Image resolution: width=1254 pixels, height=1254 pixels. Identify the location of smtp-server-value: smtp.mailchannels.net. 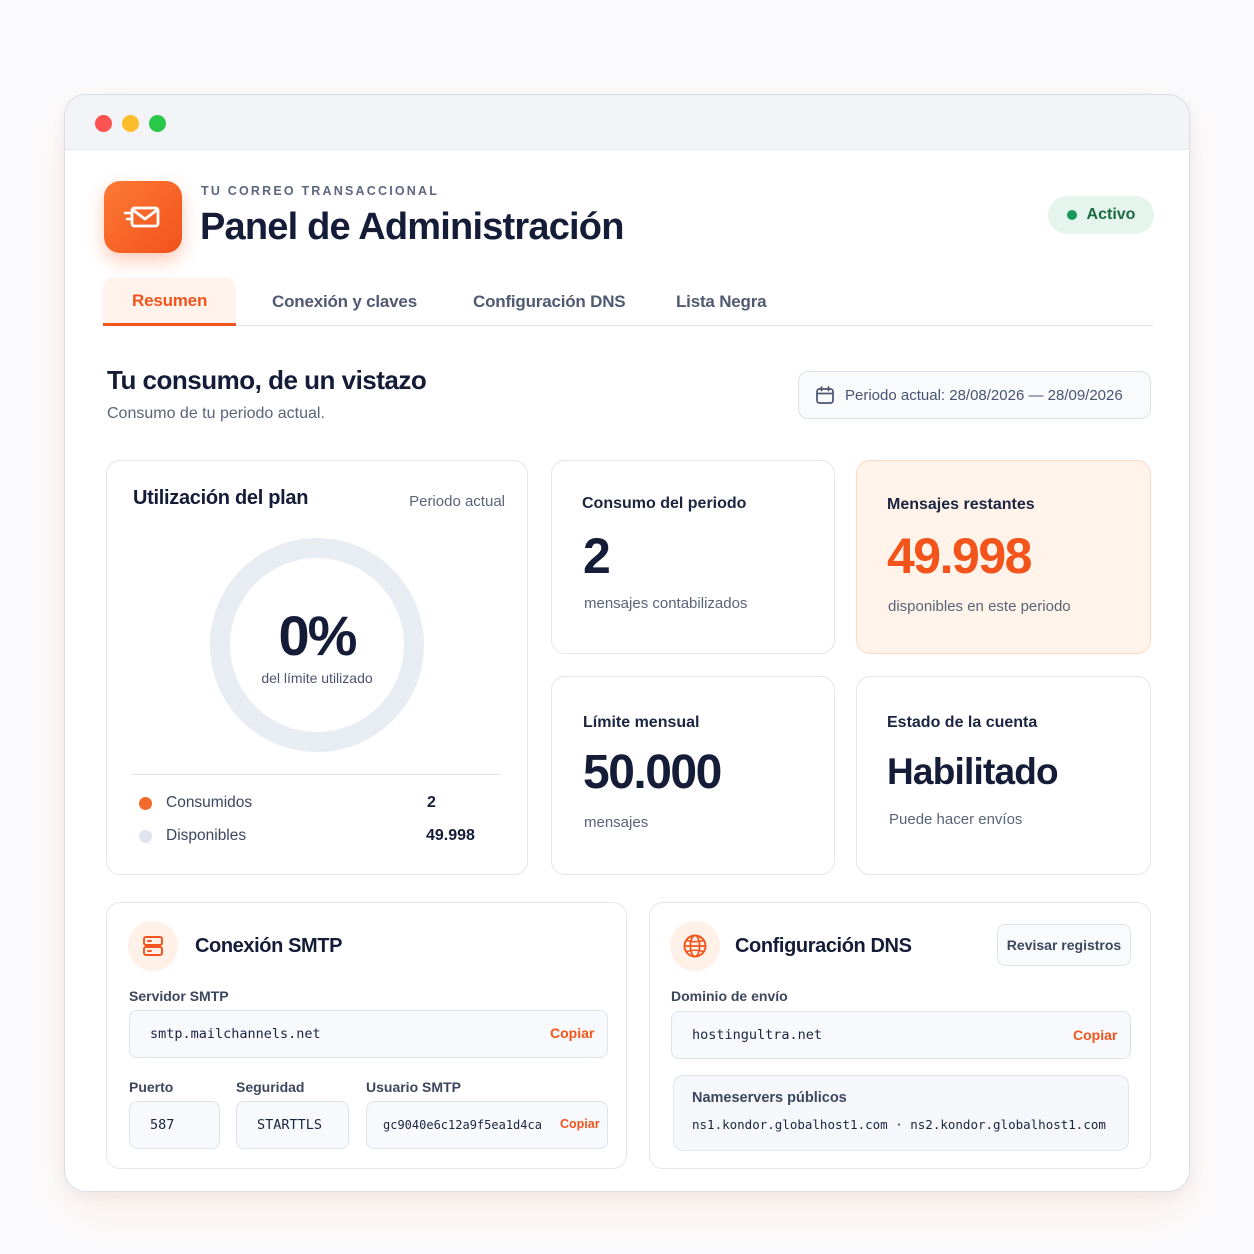
(235, 1034).